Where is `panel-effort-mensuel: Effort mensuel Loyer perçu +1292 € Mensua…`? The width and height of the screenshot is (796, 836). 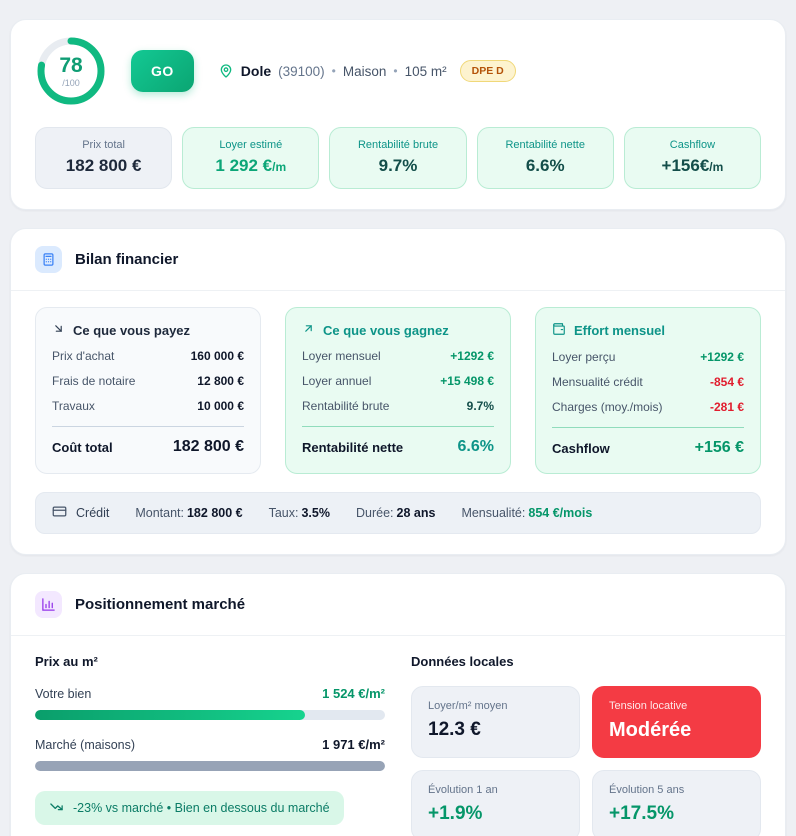 panel-effort-mensuel: Effort mensuel Loyer perçu +1292 € Mensua… is located at coordinates (648, 390).